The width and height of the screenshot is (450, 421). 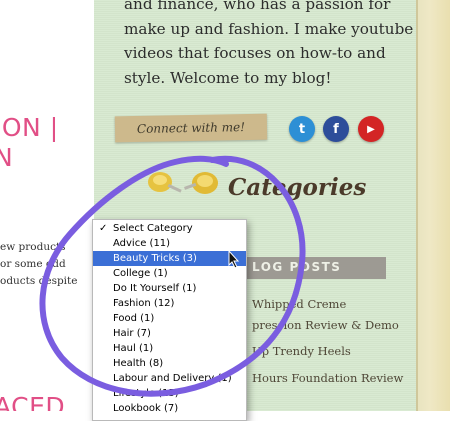 What do you see at coordinates (169, 393) in the screenshot?
I see `category-option-lifestyle: Lifestyle (15)` at bounding box center [169, 393].